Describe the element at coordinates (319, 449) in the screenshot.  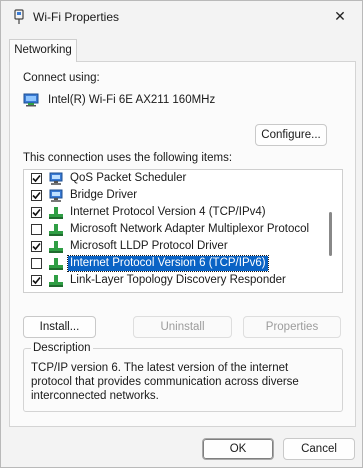
I see `cancel-button: Cancel` at that location.